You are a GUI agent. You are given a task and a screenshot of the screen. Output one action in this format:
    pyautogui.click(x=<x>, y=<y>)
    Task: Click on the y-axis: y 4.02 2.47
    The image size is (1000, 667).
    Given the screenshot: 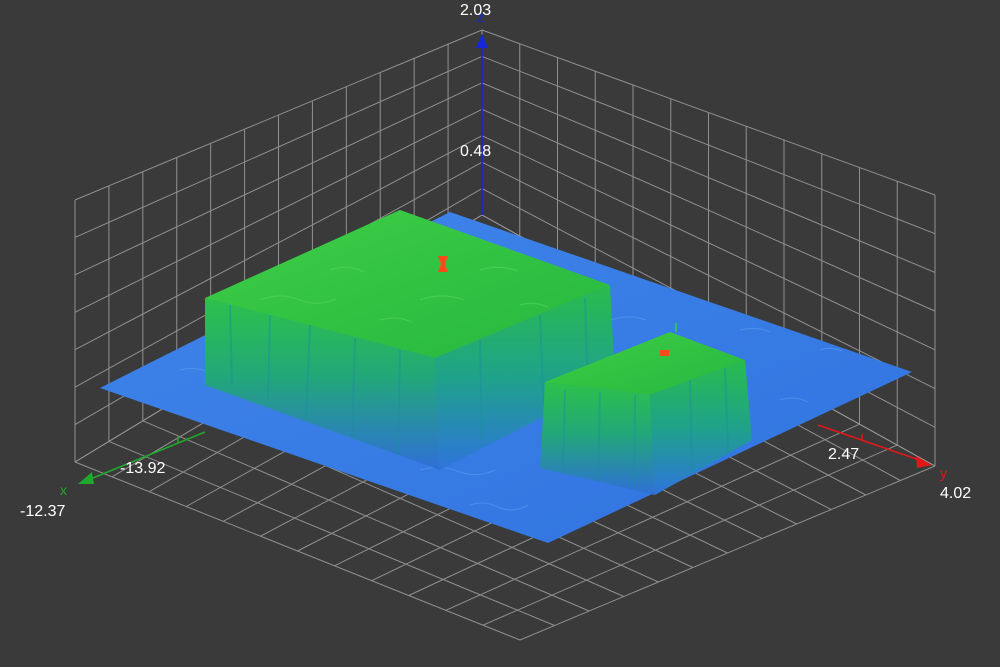 What is the action you would take?
    pyautogui.click(x=894, y=463)
    